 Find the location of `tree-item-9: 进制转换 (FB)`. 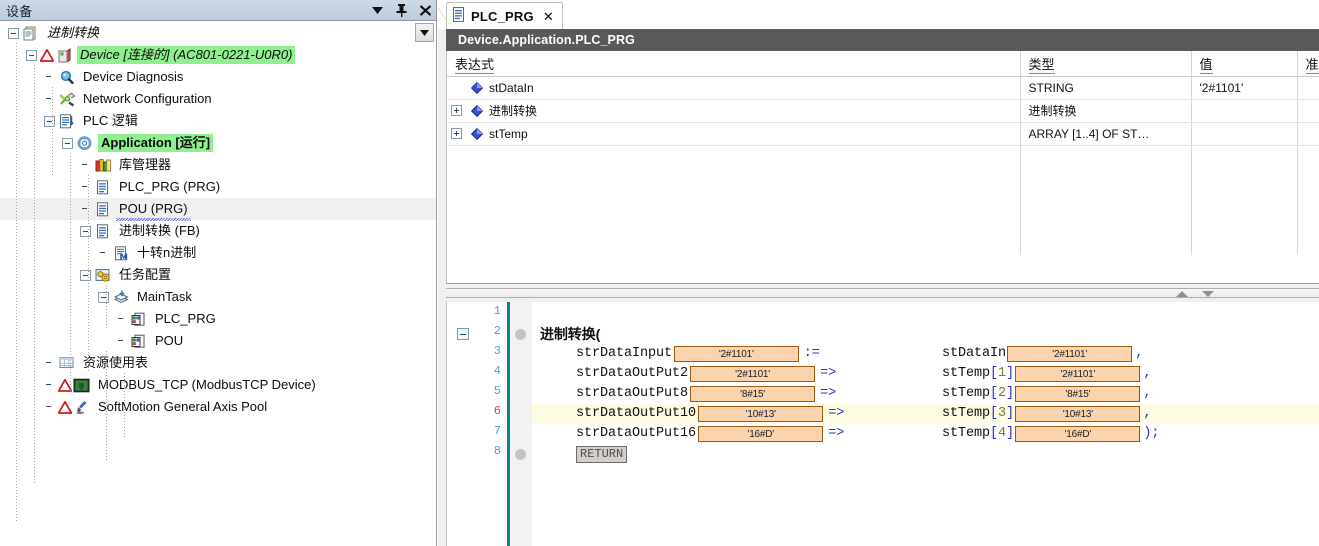

tree-item-9: 进制转换 (FB) is located at coordinates (218, 231).